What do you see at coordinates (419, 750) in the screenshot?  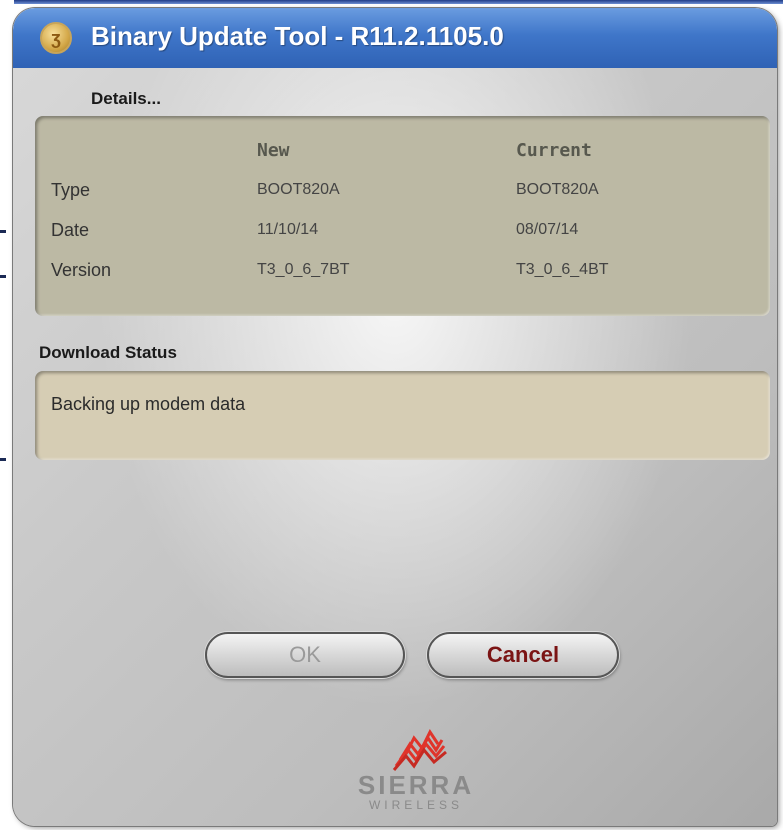 I see `sierra-wireless-wave-icon` at bounding box center [419, 750].